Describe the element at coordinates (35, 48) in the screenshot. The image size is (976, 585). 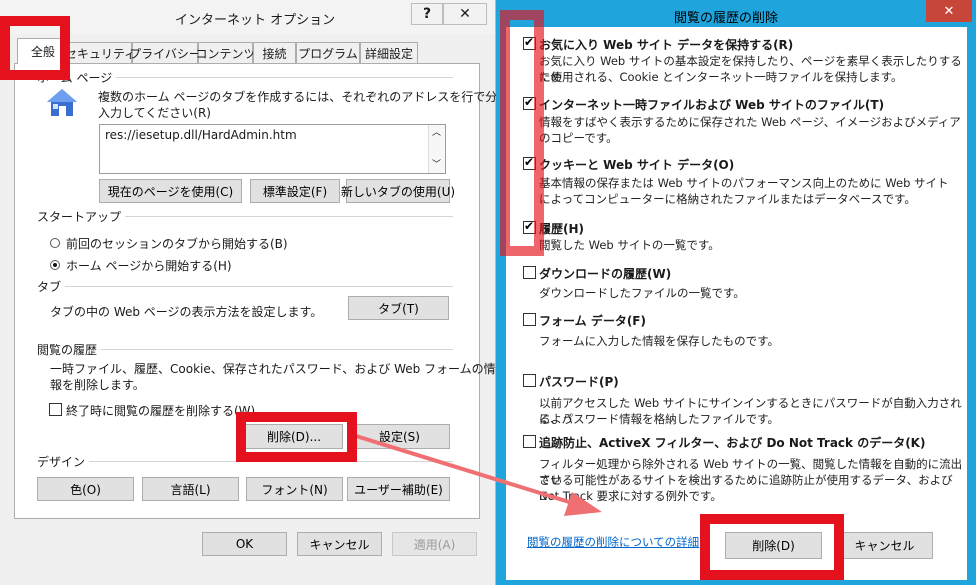
I see `highlight-general-tab` at that location.